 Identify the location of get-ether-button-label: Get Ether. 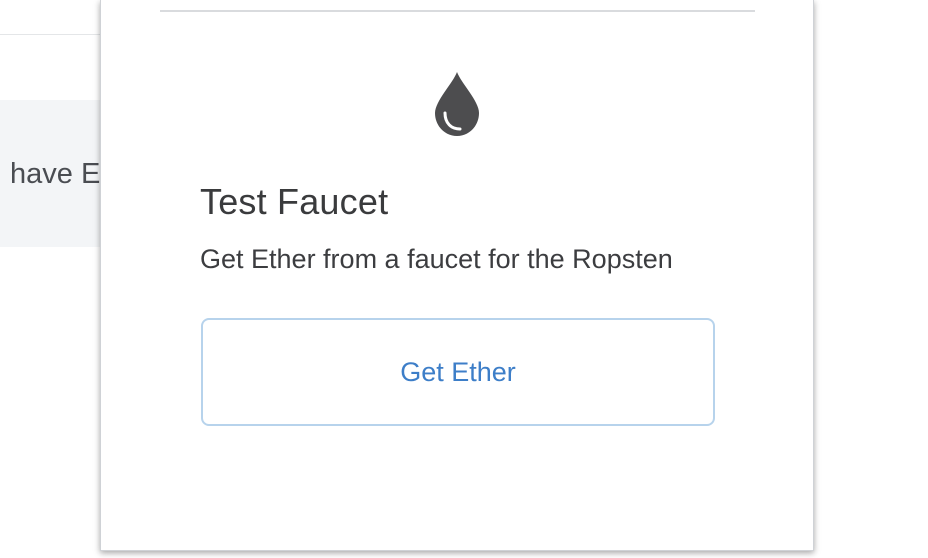
(458, 372).